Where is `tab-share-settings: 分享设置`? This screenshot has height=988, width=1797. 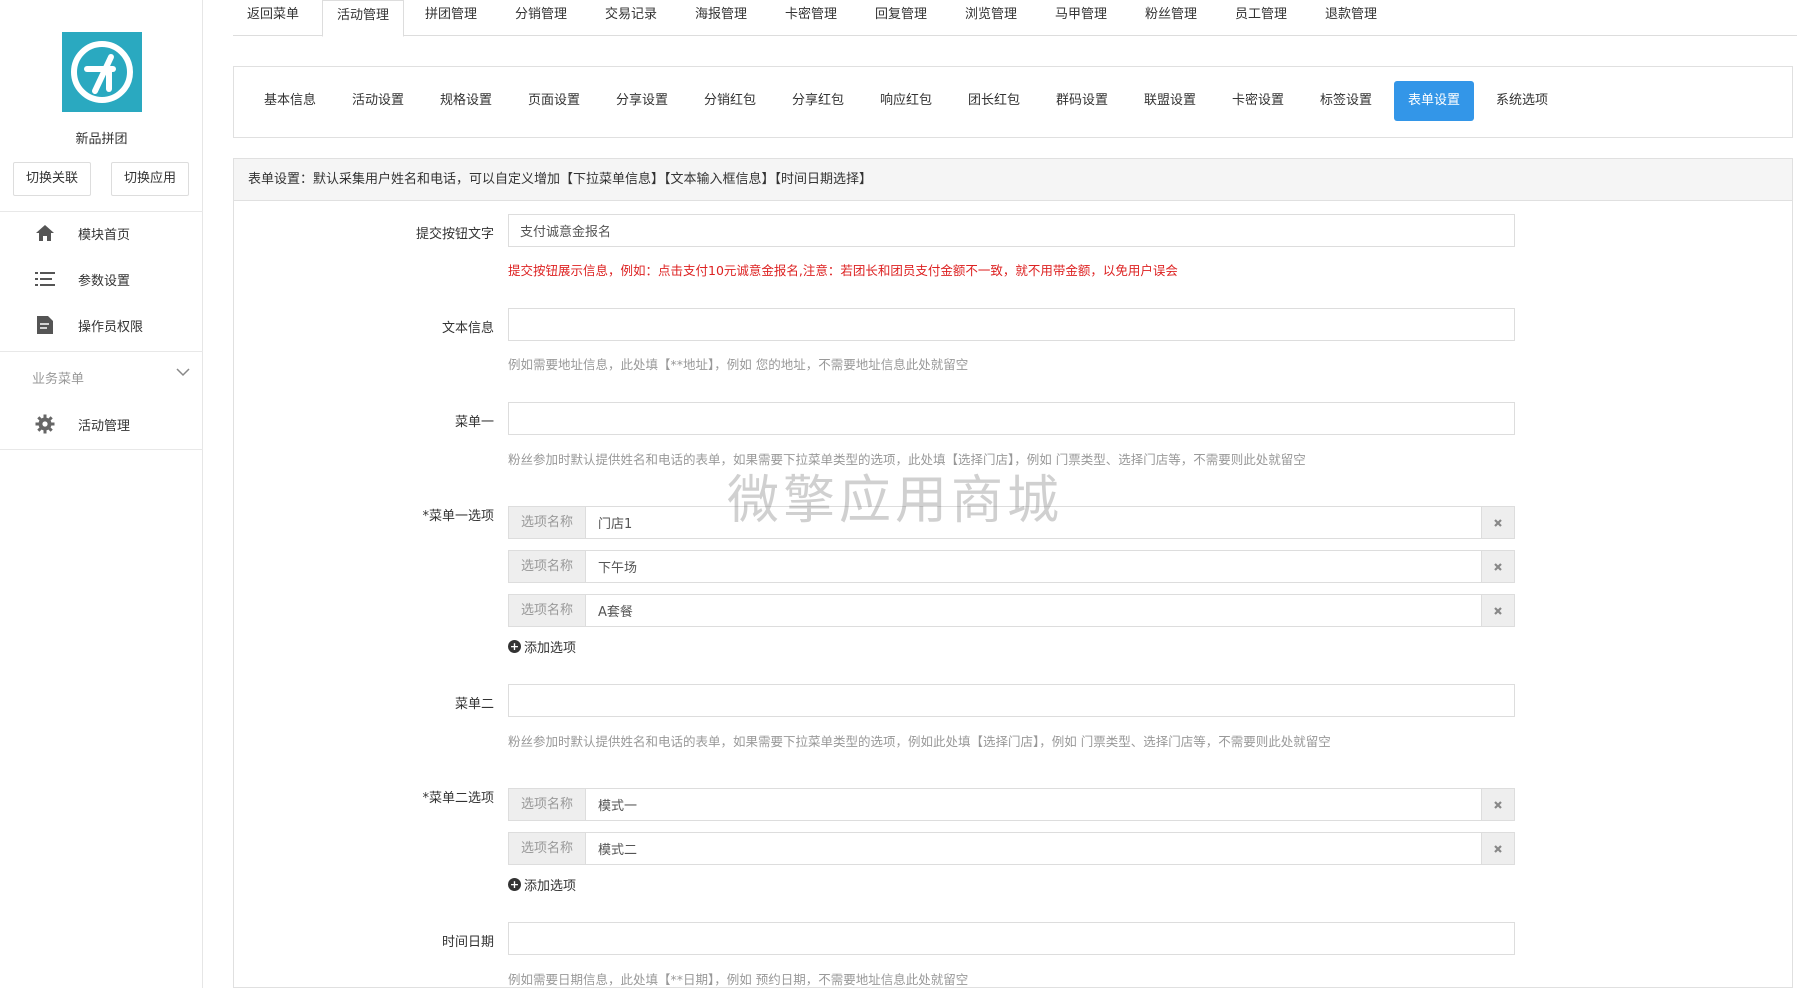 tab-share-settings: 分享设置 is located at coordinates (642, 101).